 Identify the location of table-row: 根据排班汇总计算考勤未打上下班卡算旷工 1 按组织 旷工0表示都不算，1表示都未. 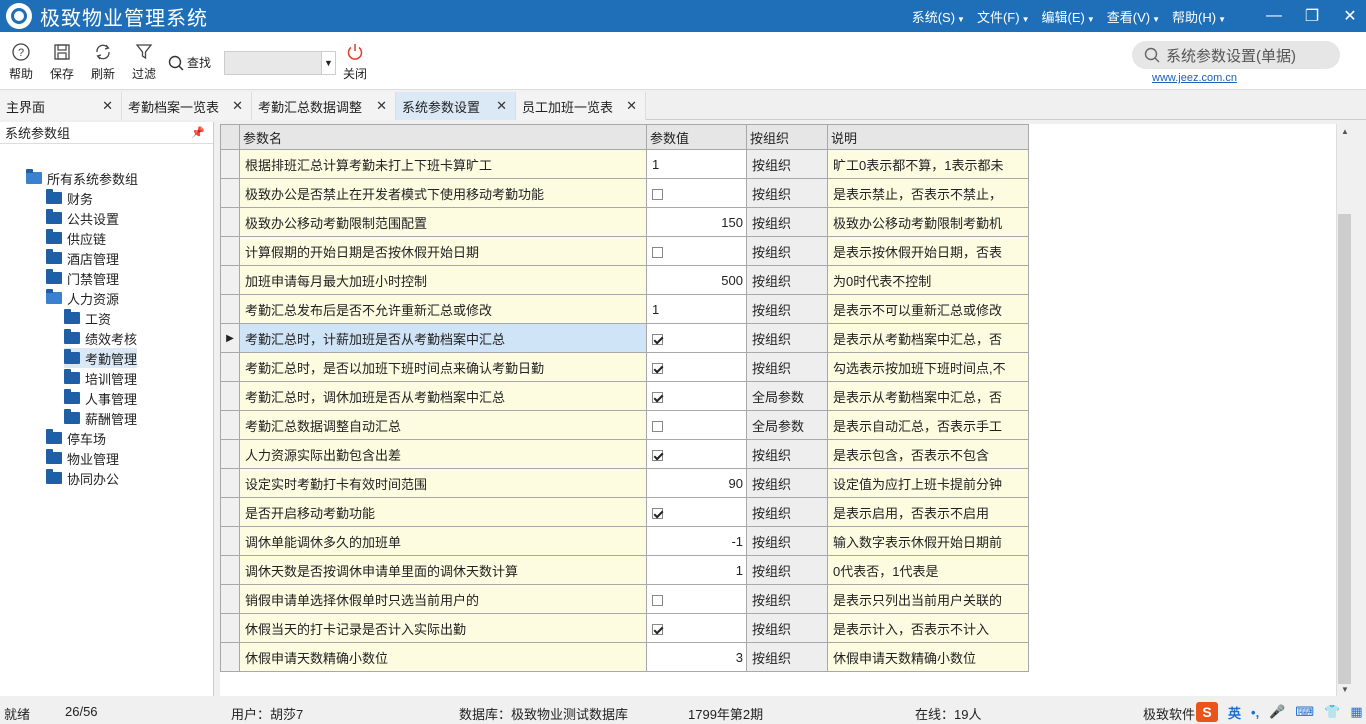
(624, 164).